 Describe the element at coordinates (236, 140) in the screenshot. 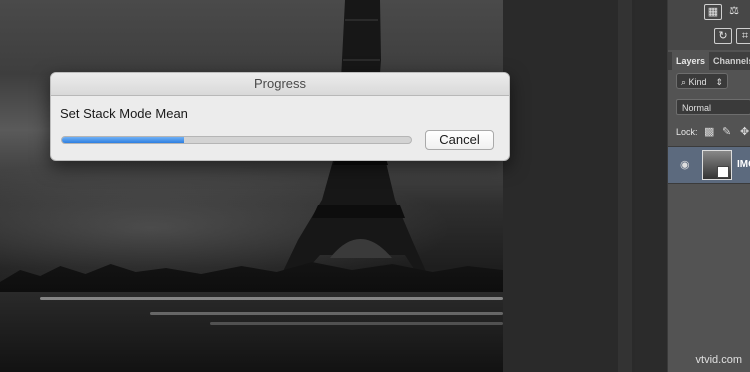

I see `progress-bar` at that location.